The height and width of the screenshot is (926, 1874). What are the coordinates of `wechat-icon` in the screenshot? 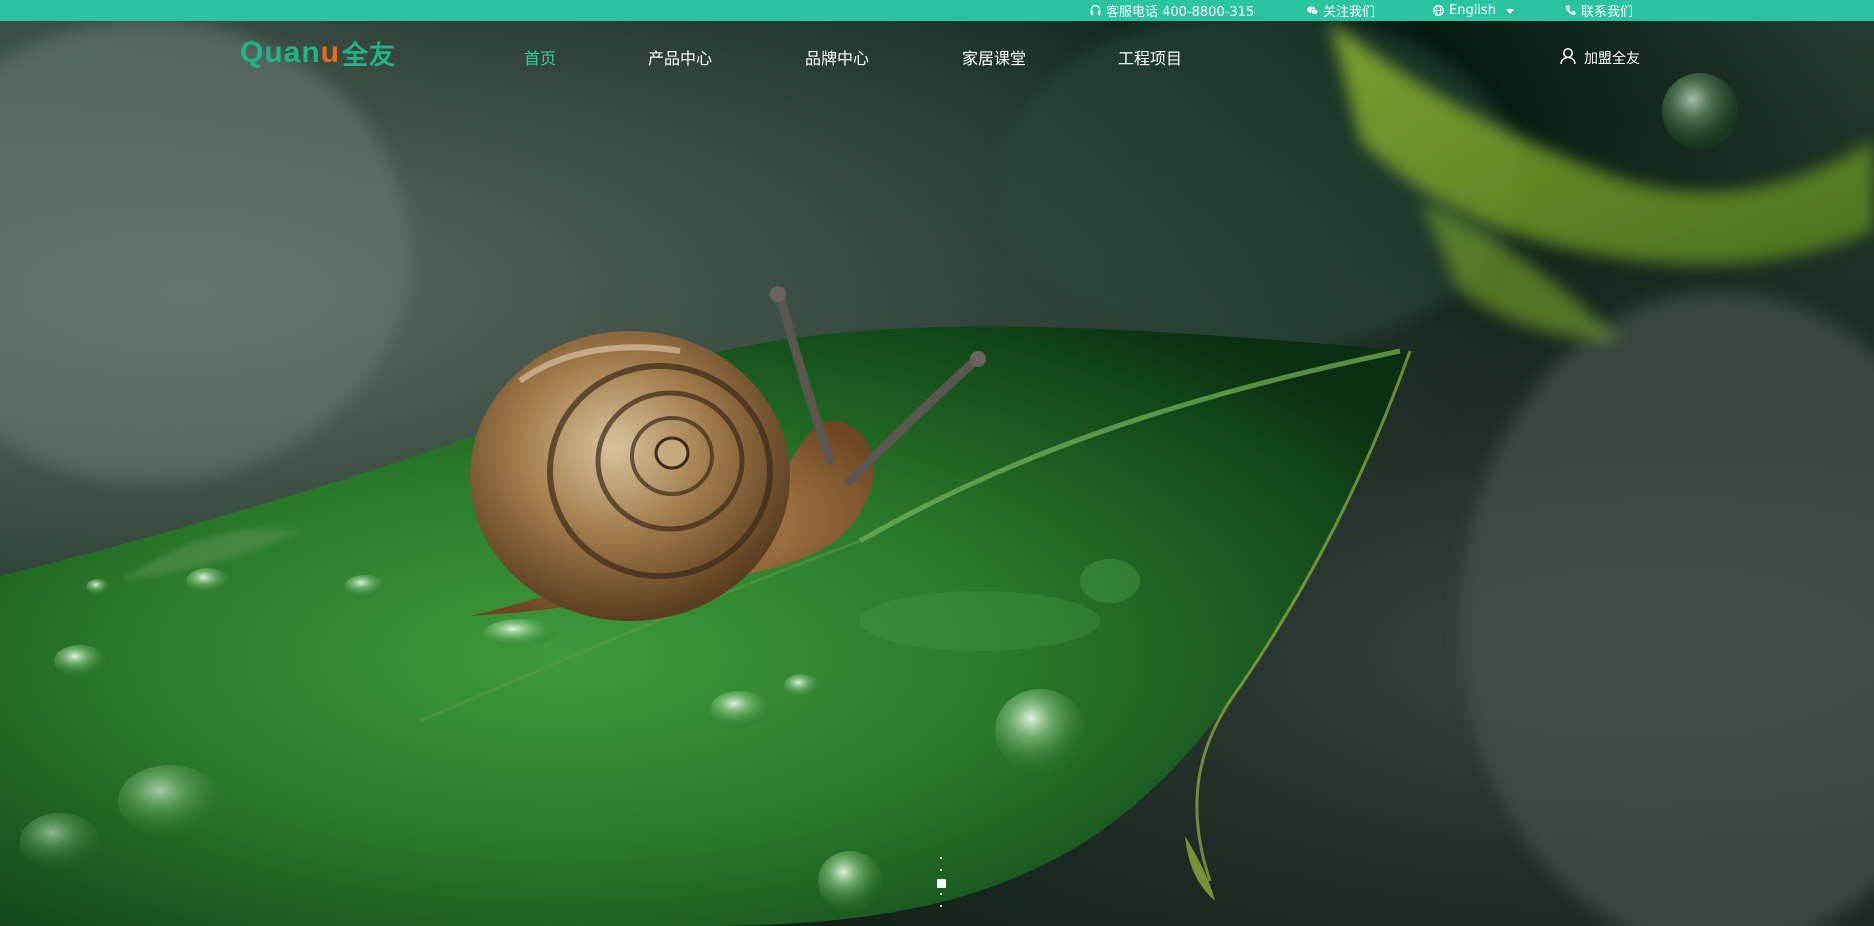 It's located at (1312, 10).